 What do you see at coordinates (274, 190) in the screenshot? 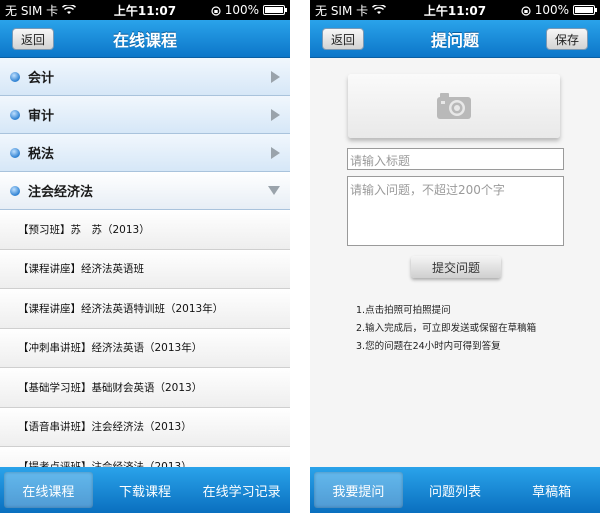
I see `chevron-down-icon` at bounding box center [274, 190].